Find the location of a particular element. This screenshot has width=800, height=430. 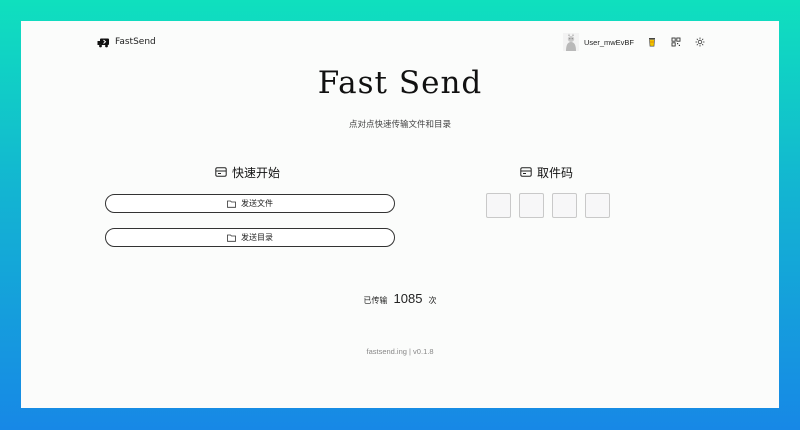

footer-version: fastsend.ing | v0.1.8 is located at coordinates (400, 351).